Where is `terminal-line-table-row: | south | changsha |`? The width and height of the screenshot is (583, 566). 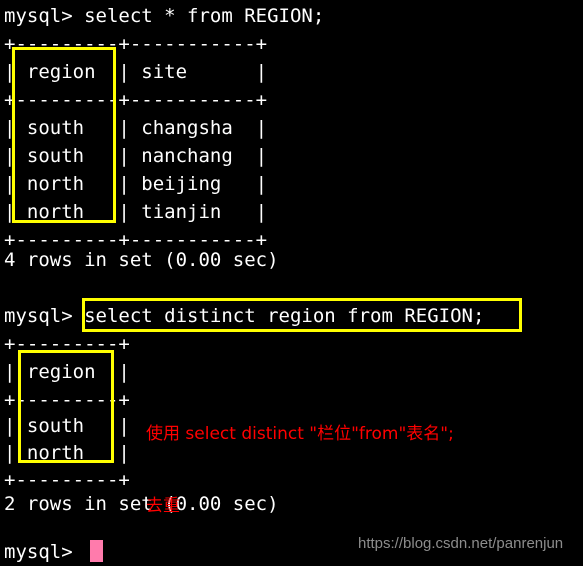
terminal-line-table-row: | south | changsha | is located at coordinates (136, 128).